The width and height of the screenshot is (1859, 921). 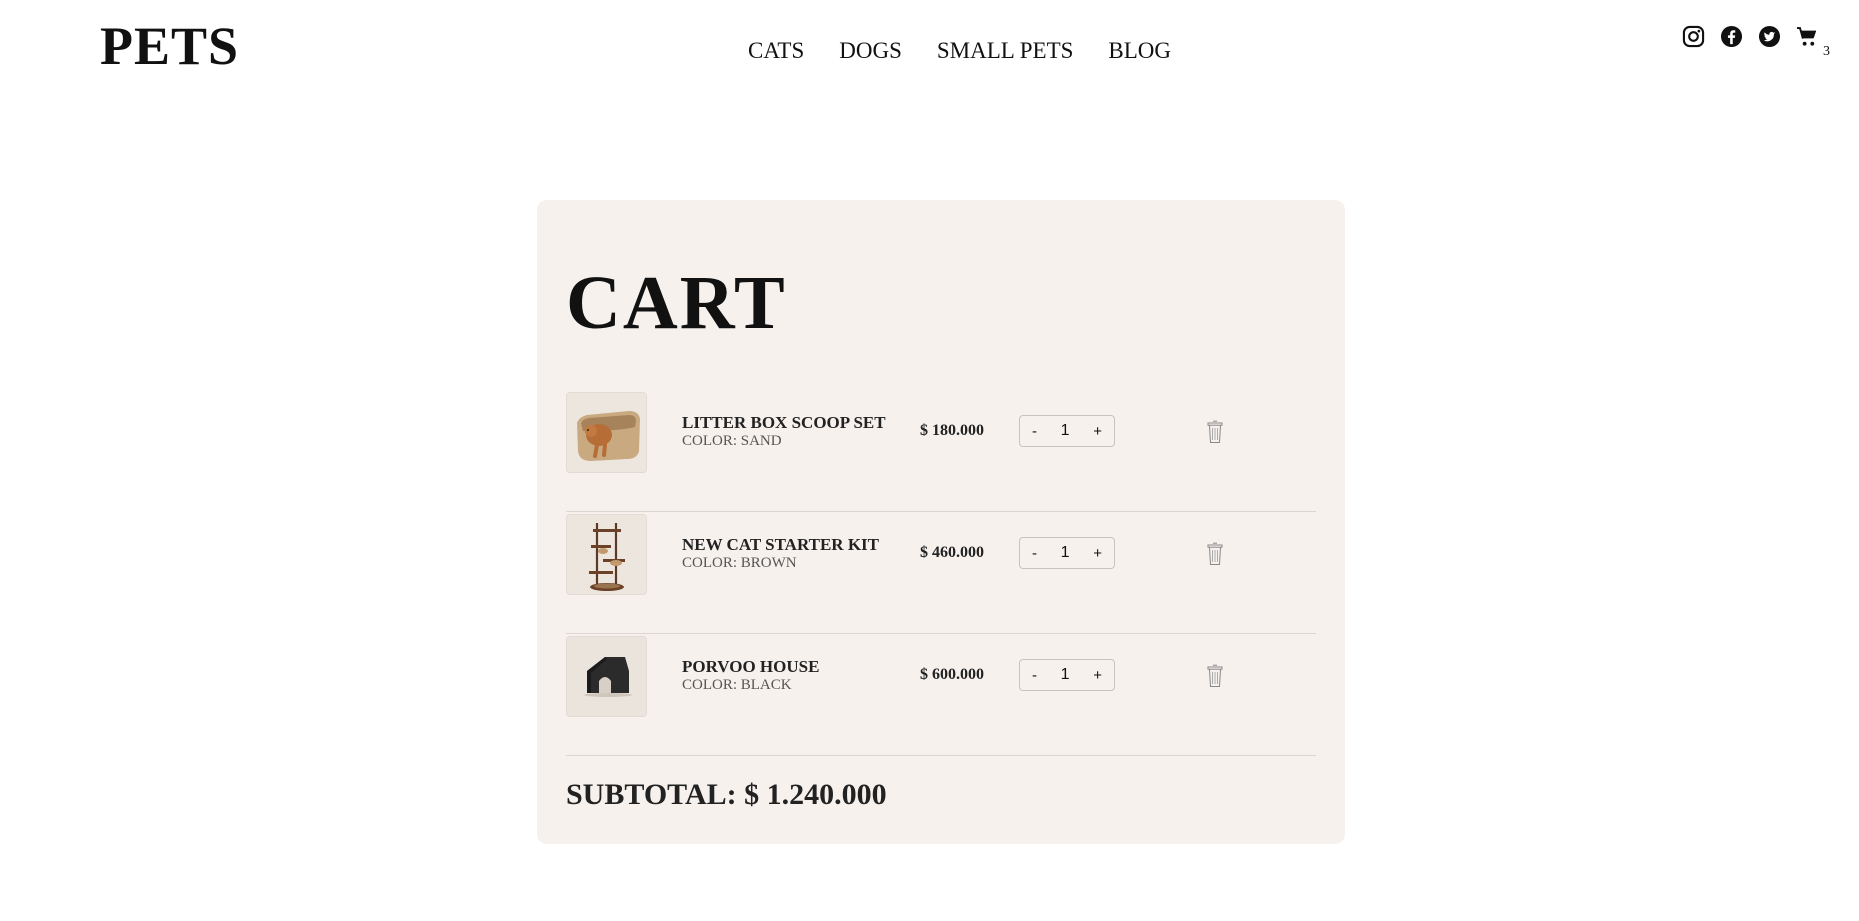 What do you see at coordinates (750, 667) in the screenshot?
I see `product-name: PORVOO HOUSE` at bounding box center [750, 667].